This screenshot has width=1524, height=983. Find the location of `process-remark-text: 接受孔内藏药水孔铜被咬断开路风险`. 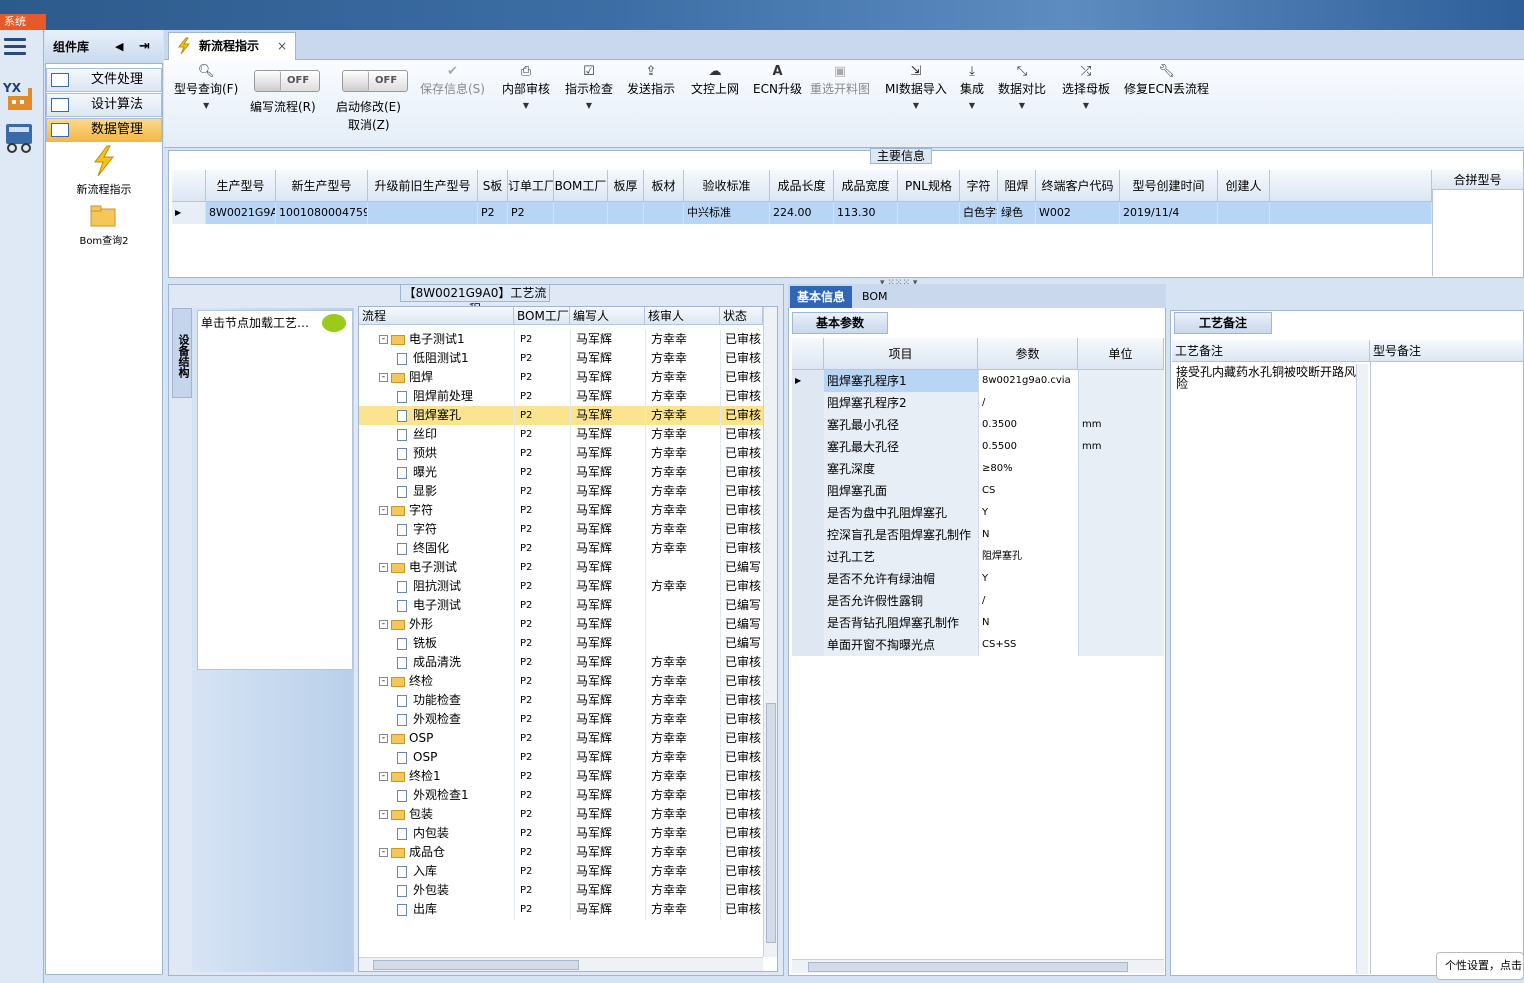

process-remark-text: 接受孔内藏药水孔铜被咬断开路风险 is located at coordinates (1266, 378).